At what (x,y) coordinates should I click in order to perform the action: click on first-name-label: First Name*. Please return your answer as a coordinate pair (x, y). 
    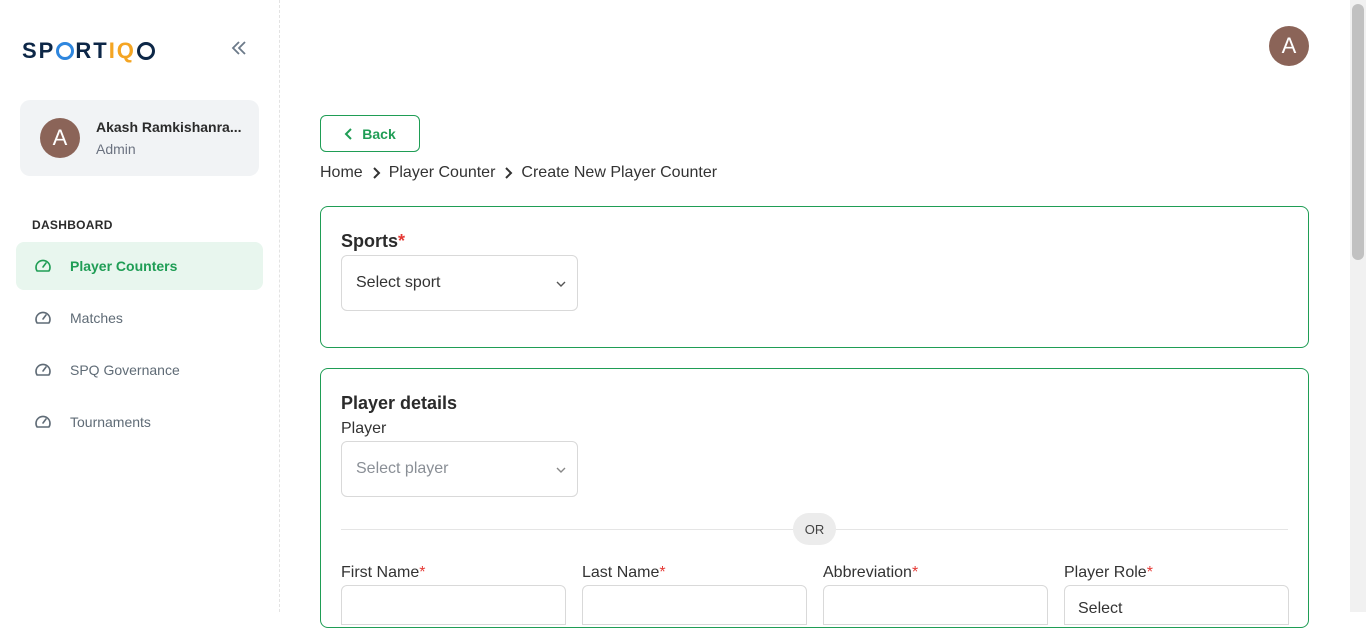
    Looking at the image, I should click on (383, 573).